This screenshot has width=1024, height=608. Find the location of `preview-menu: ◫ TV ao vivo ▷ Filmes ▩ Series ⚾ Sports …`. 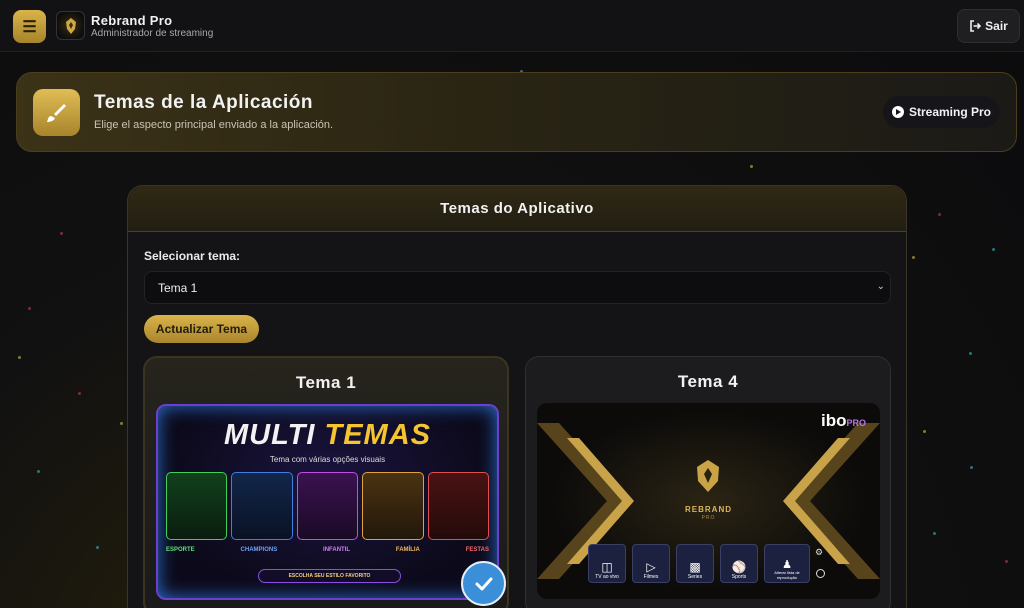

preview-menu: ◫ TV ao vivo ▷ Filmes ▩ Series ⚾ Sports … is located at coordinates (699, 563).